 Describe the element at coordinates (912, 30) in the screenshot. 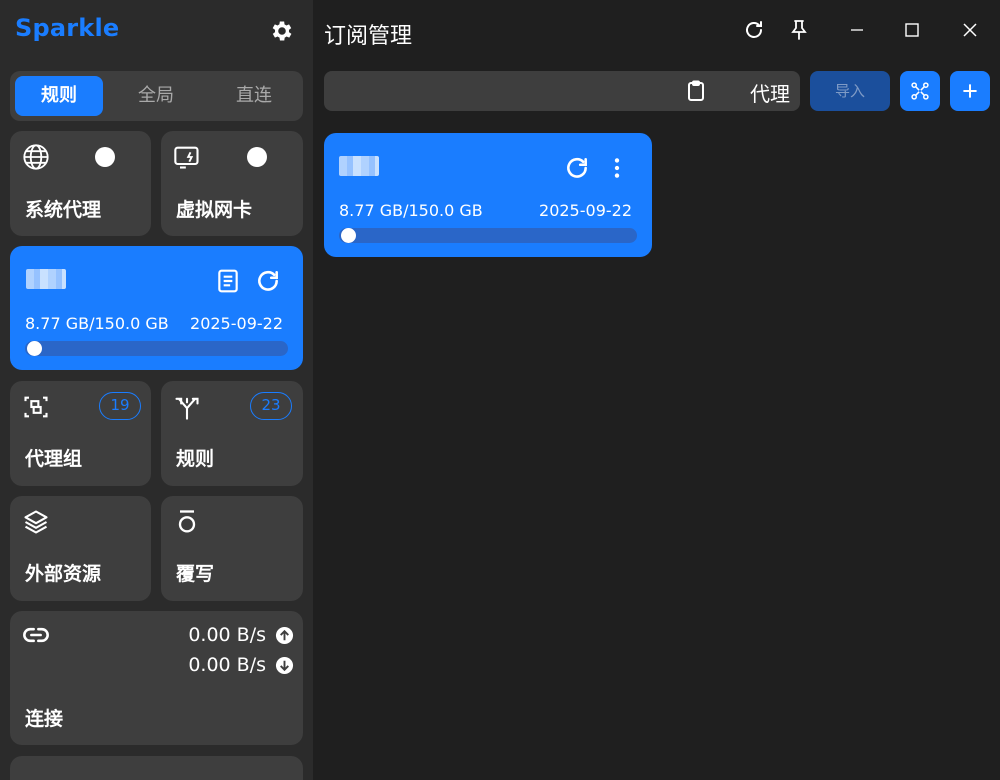

I see `maximize-icon` at that location.